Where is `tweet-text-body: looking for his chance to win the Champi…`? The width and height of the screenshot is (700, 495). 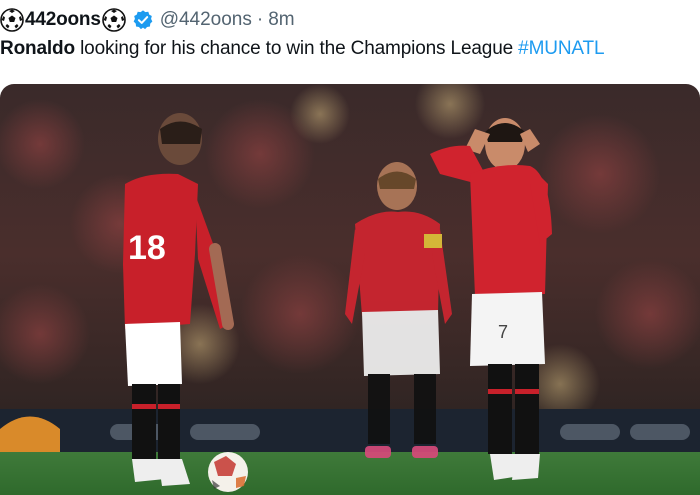 tweet-text-body: looking for his chance to win the Champi… is located at coordinates (296, 48).